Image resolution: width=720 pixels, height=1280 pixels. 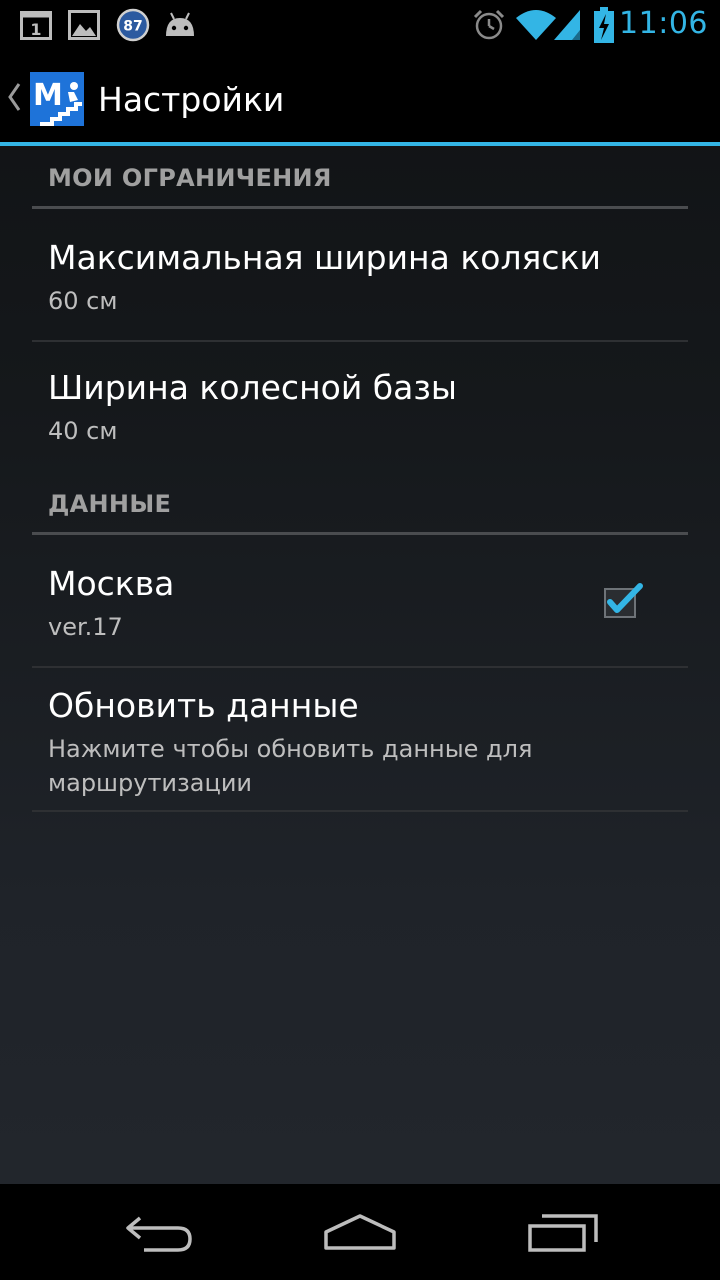 I want to click on notification-calendar-icon: 1, so click(x=36, y=25).